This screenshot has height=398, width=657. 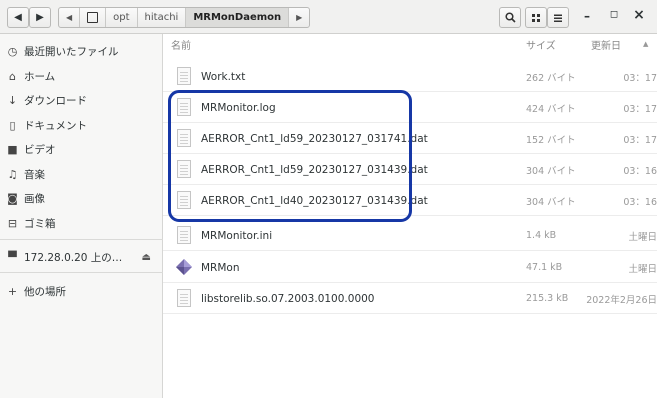 I want to click on executable-icon, so click(x=184, y=267).